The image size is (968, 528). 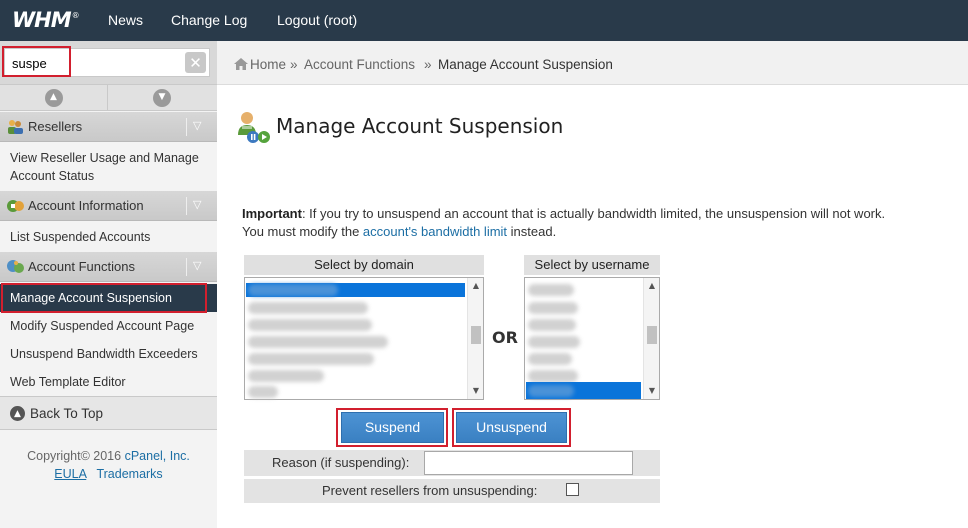 I want to click on whm-logo: WHM ®, so click(x=46, y=20).